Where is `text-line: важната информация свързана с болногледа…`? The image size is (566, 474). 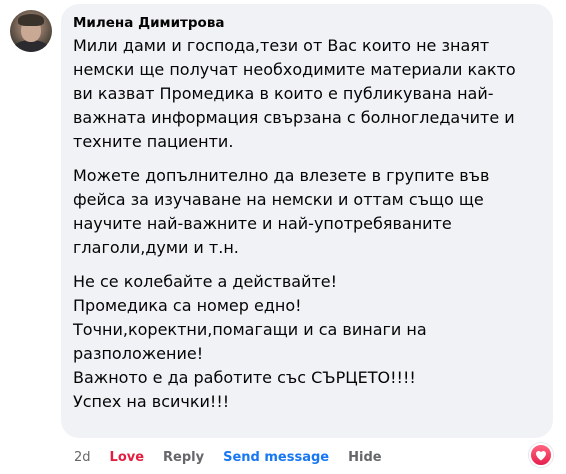
text-line: важната информация свързана с болногледа… is located at coordinates (294, 117).